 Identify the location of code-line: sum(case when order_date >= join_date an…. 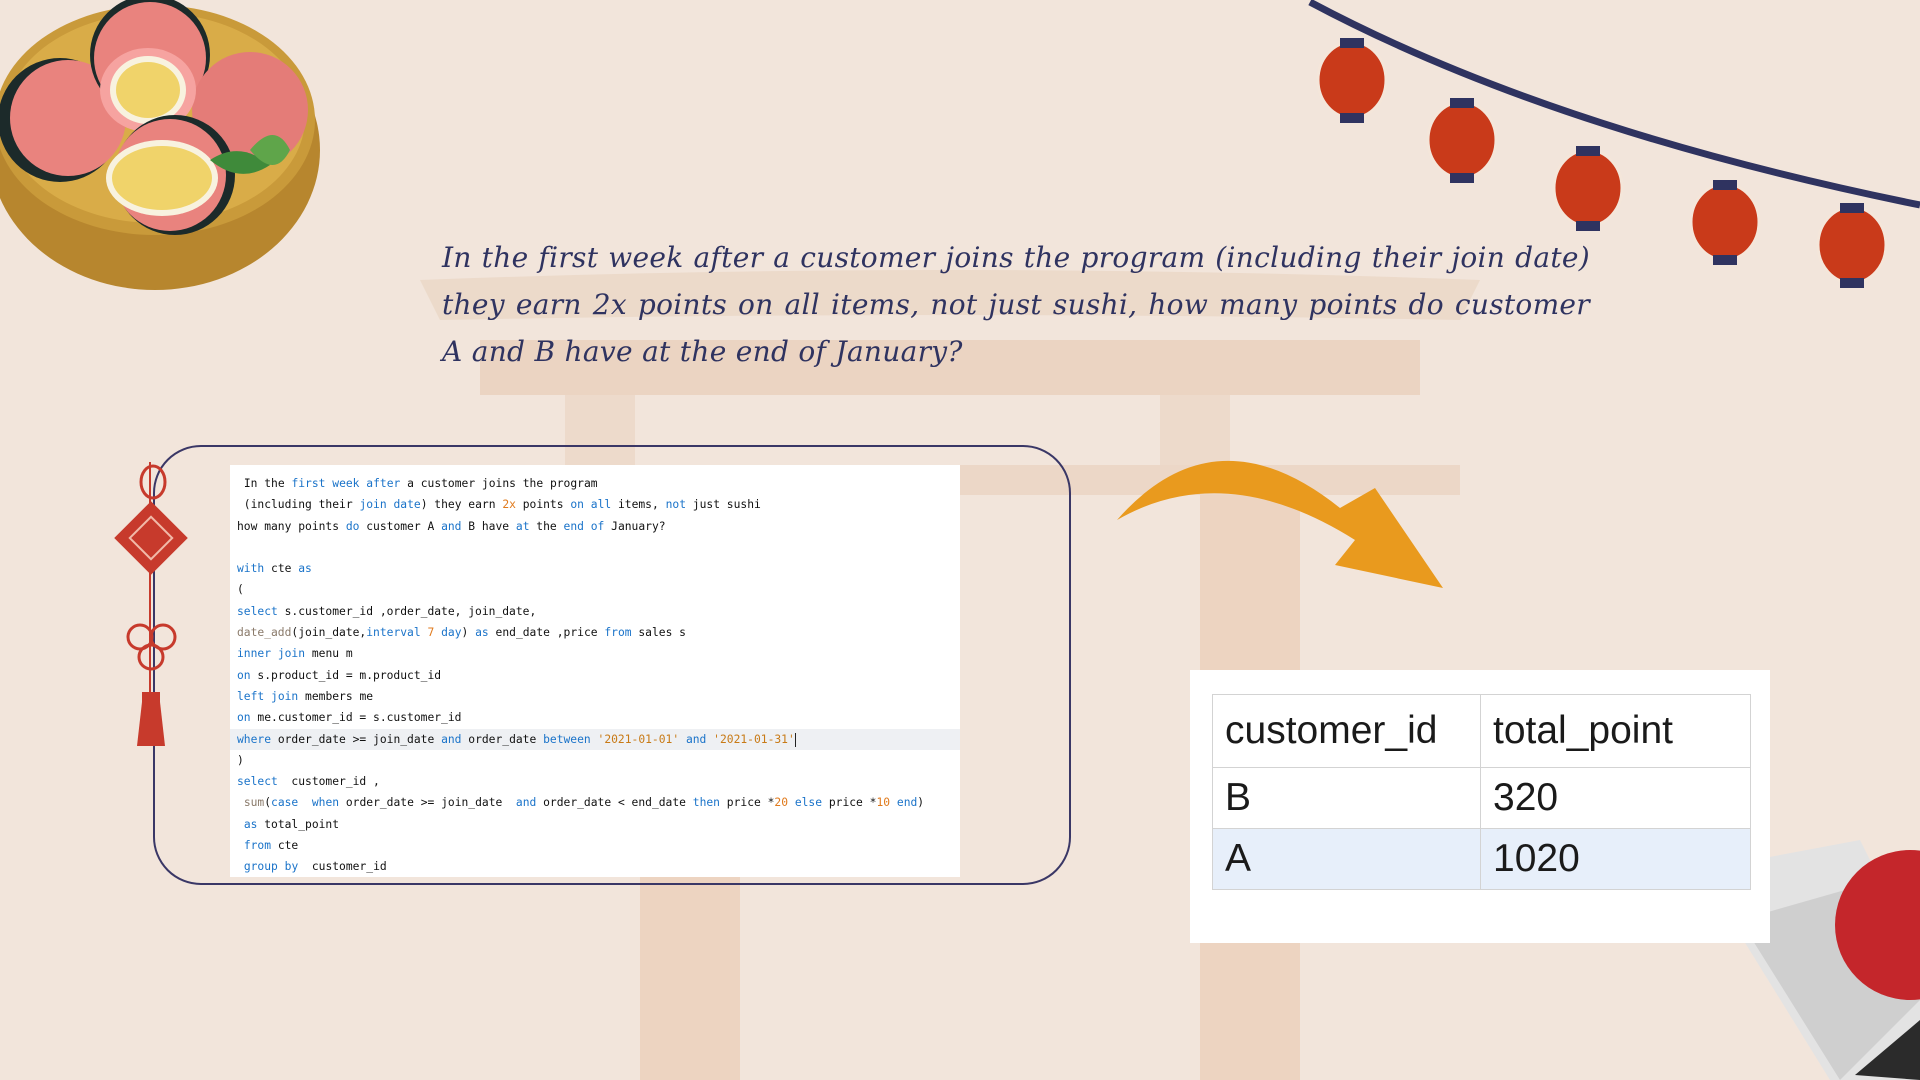
(595, 802).